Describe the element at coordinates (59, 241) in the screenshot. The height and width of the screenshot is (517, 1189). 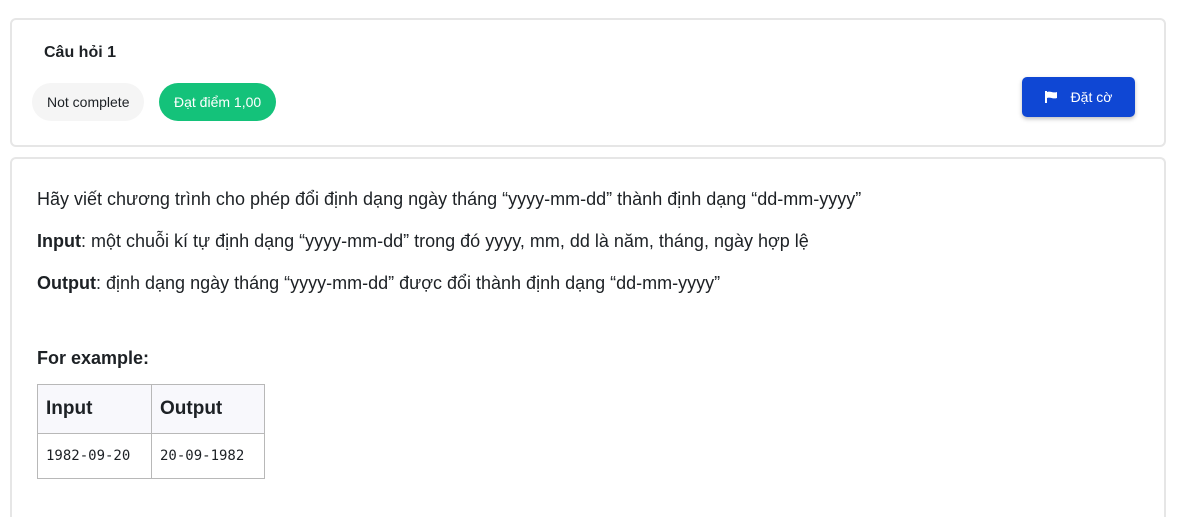
I see `input-spec-label: Input` at that location.